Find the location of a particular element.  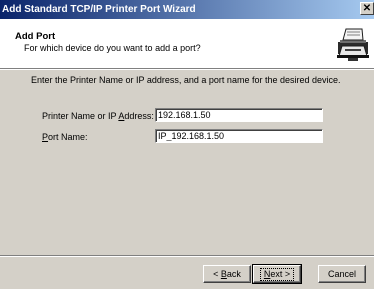

close-icon: ✕ is located at coordinates (367, 8).